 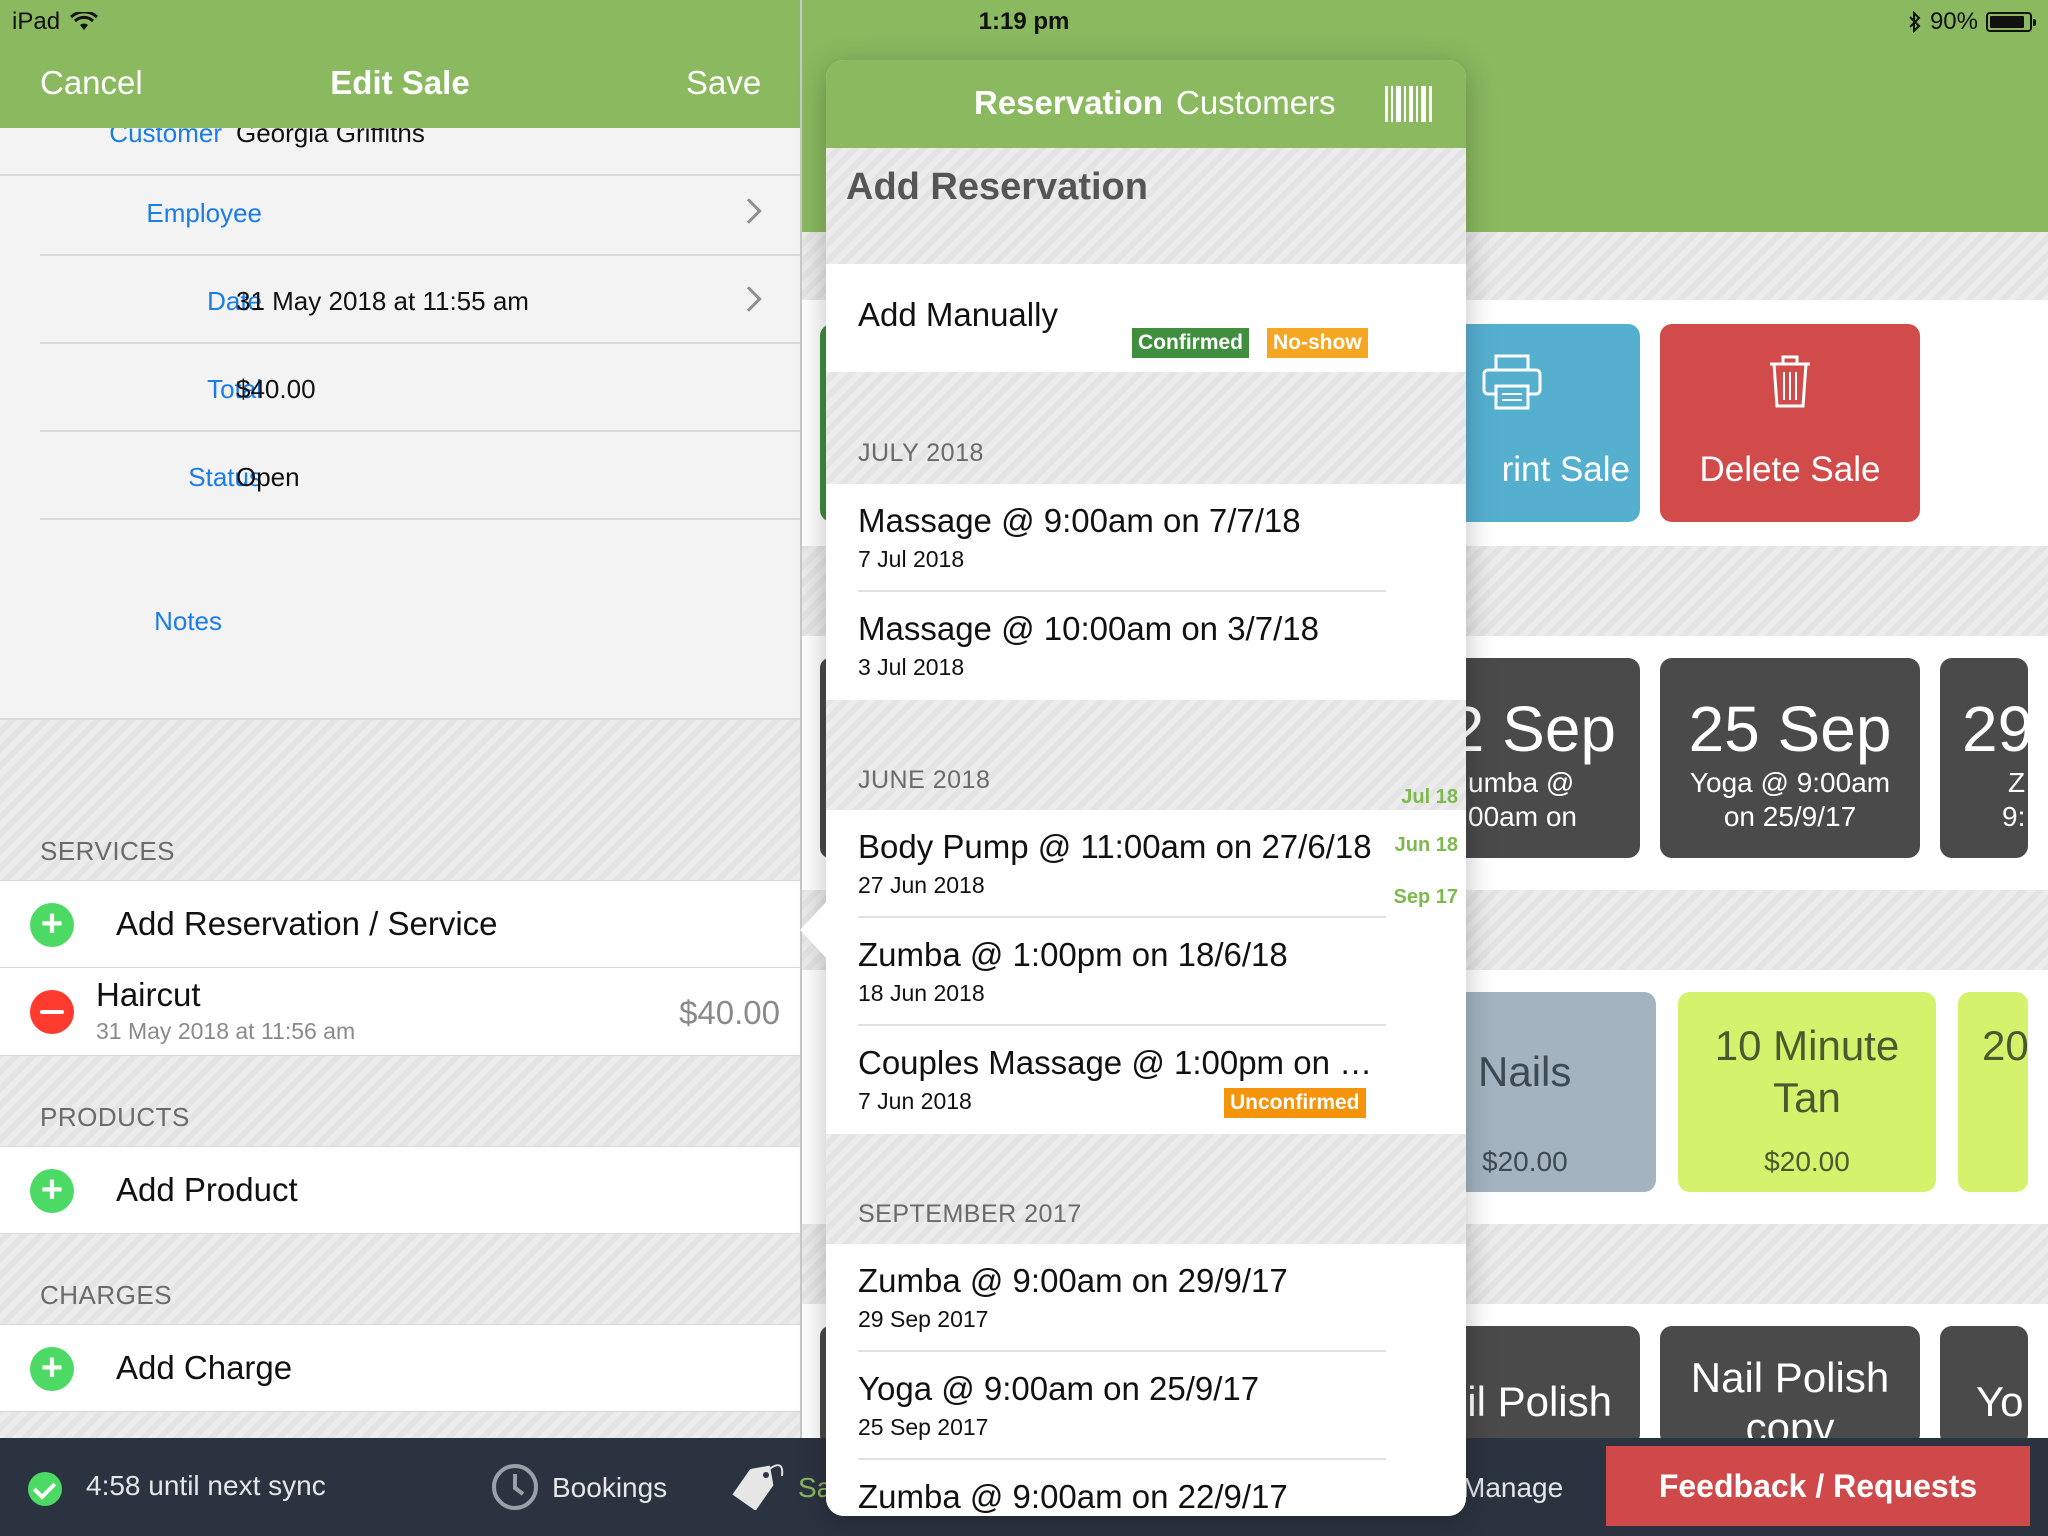 What do you see at coordinates (52, 1012) in the screenshot?
I see `remove-icon` at bounding box center [52, 1012].